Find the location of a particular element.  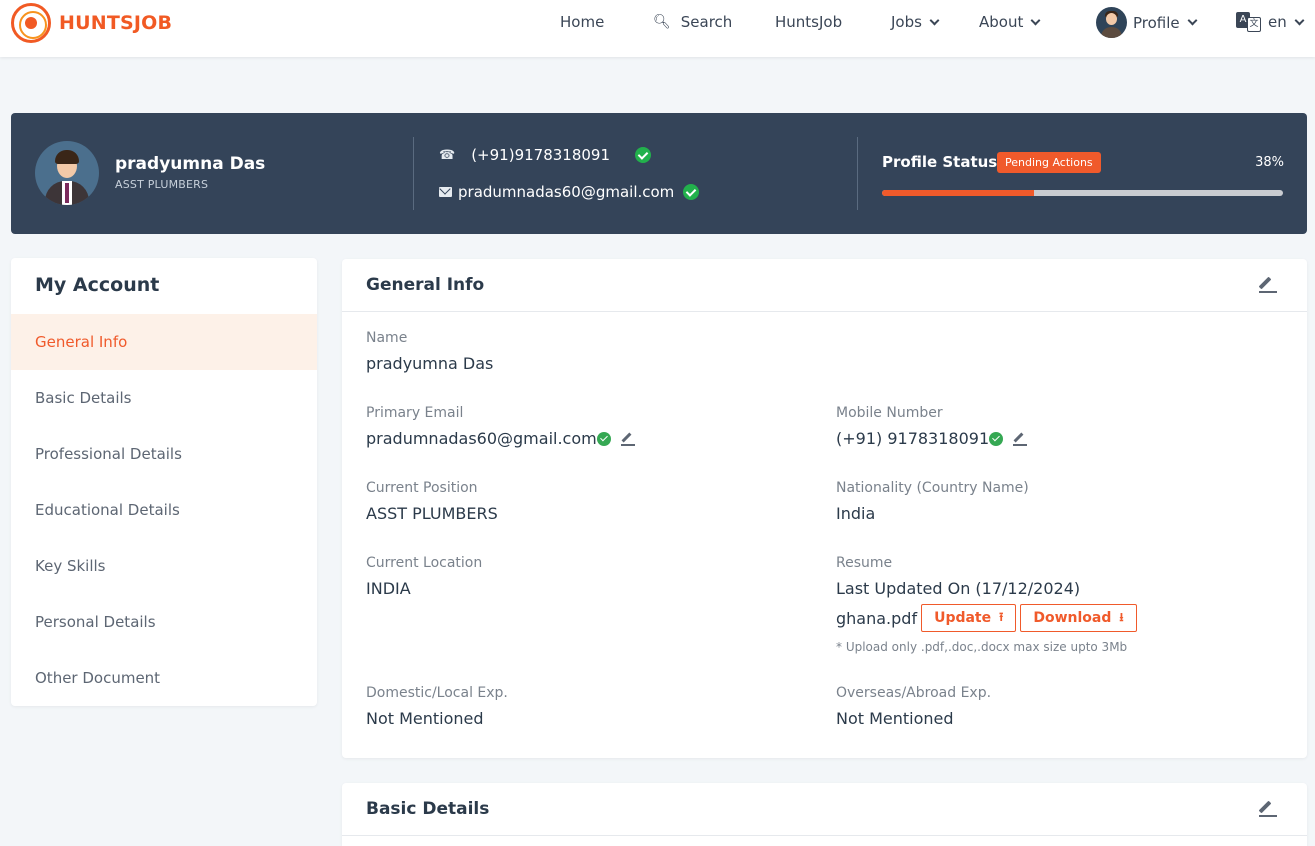

nav-home-link: Home is located at coordinates (582, 22).